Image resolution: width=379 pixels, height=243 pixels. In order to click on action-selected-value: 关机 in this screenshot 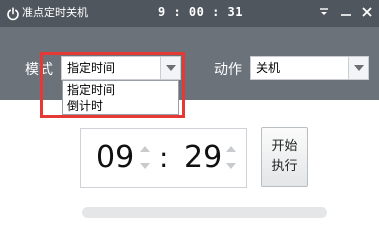, I will do `click(268, 68)`.